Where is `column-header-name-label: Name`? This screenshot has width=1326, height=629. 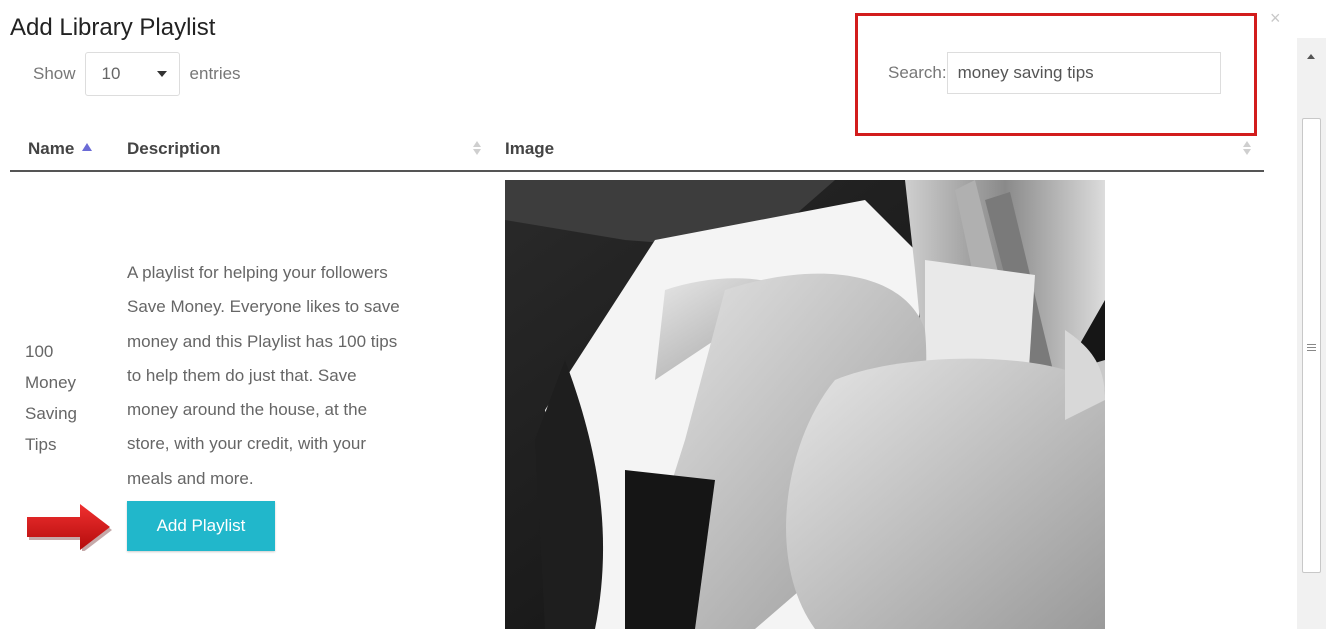
column-header-name-label: Name is located at coordinates (51, 148).